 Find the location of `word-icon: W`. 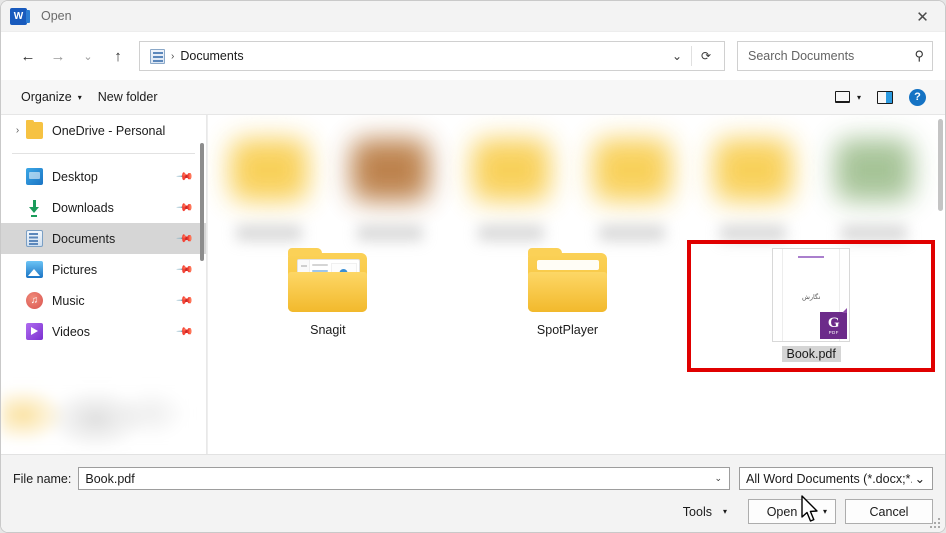

word-icon: W is located at coordinates (20, 16).